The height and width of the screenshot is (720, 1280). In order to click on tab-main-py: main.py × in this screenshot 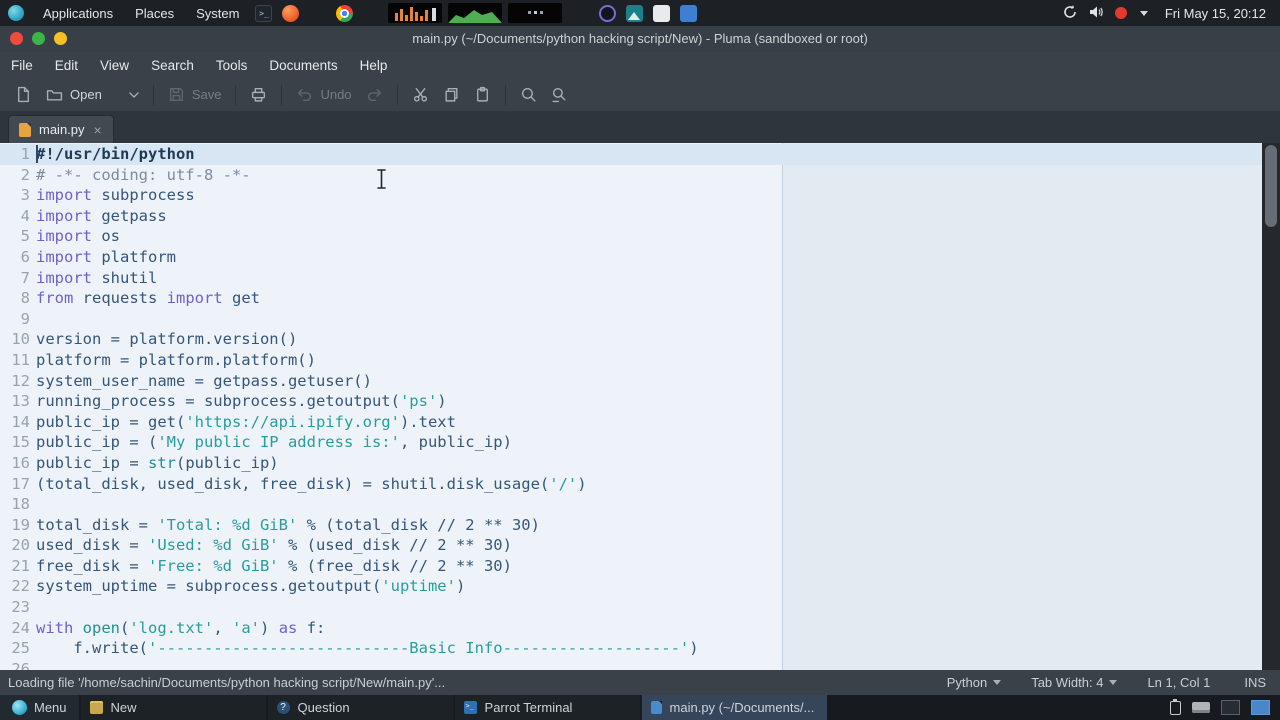, I will do `click(61, 129)`.